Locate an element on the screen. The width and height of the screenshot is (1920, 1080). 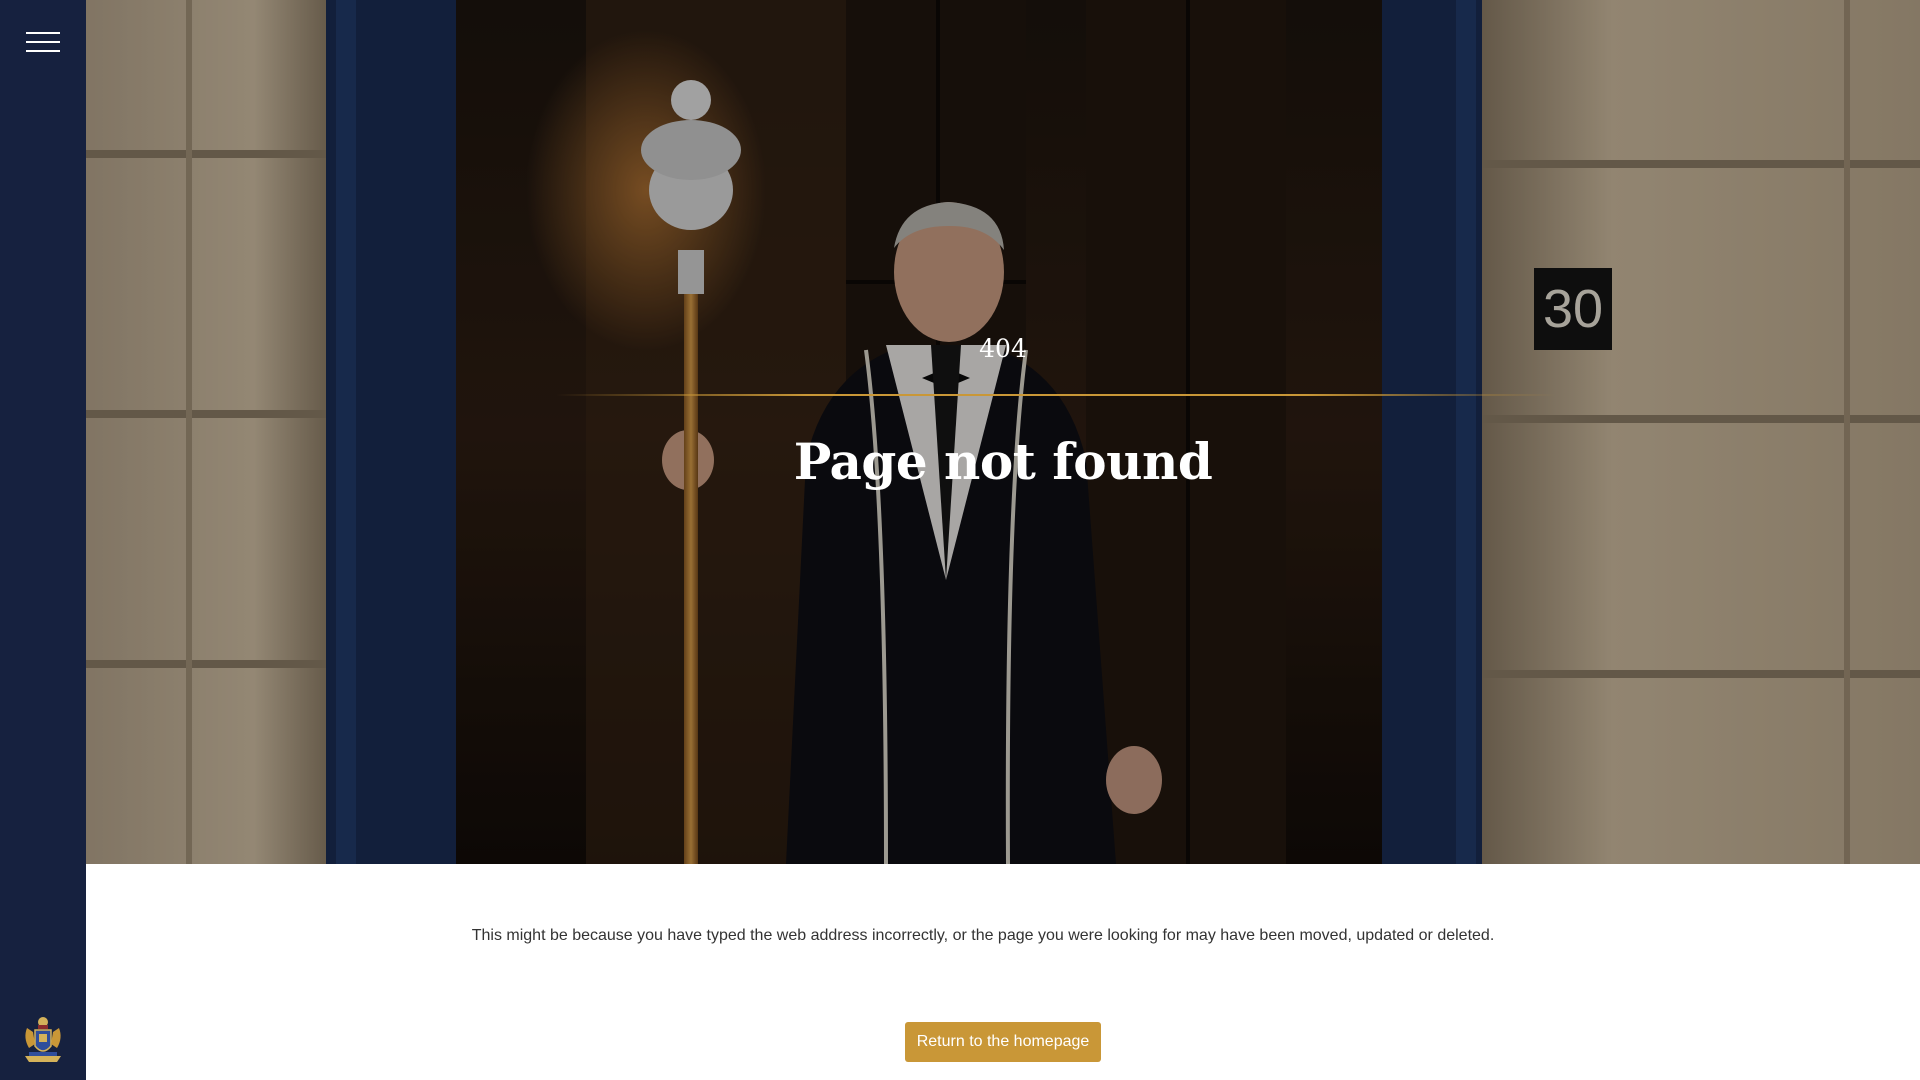
divider-line is located at coordinates (1056, 395).